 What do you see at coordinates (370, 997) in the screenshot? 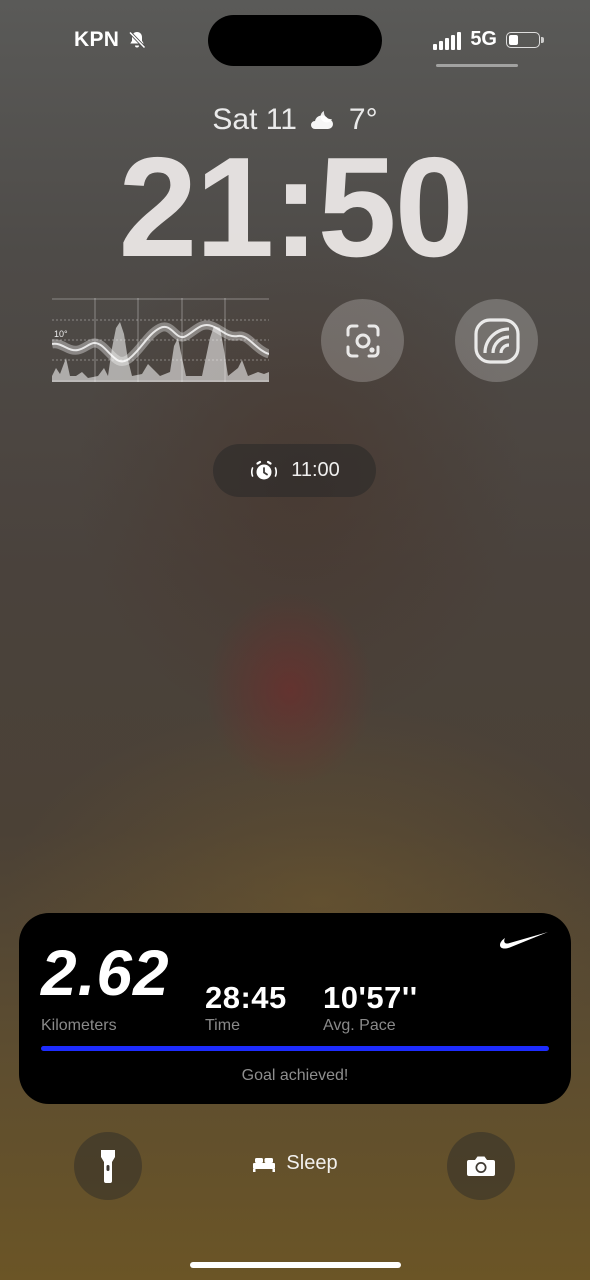
I see `pace-value: 10'57''` at bounding box center [370, 997].